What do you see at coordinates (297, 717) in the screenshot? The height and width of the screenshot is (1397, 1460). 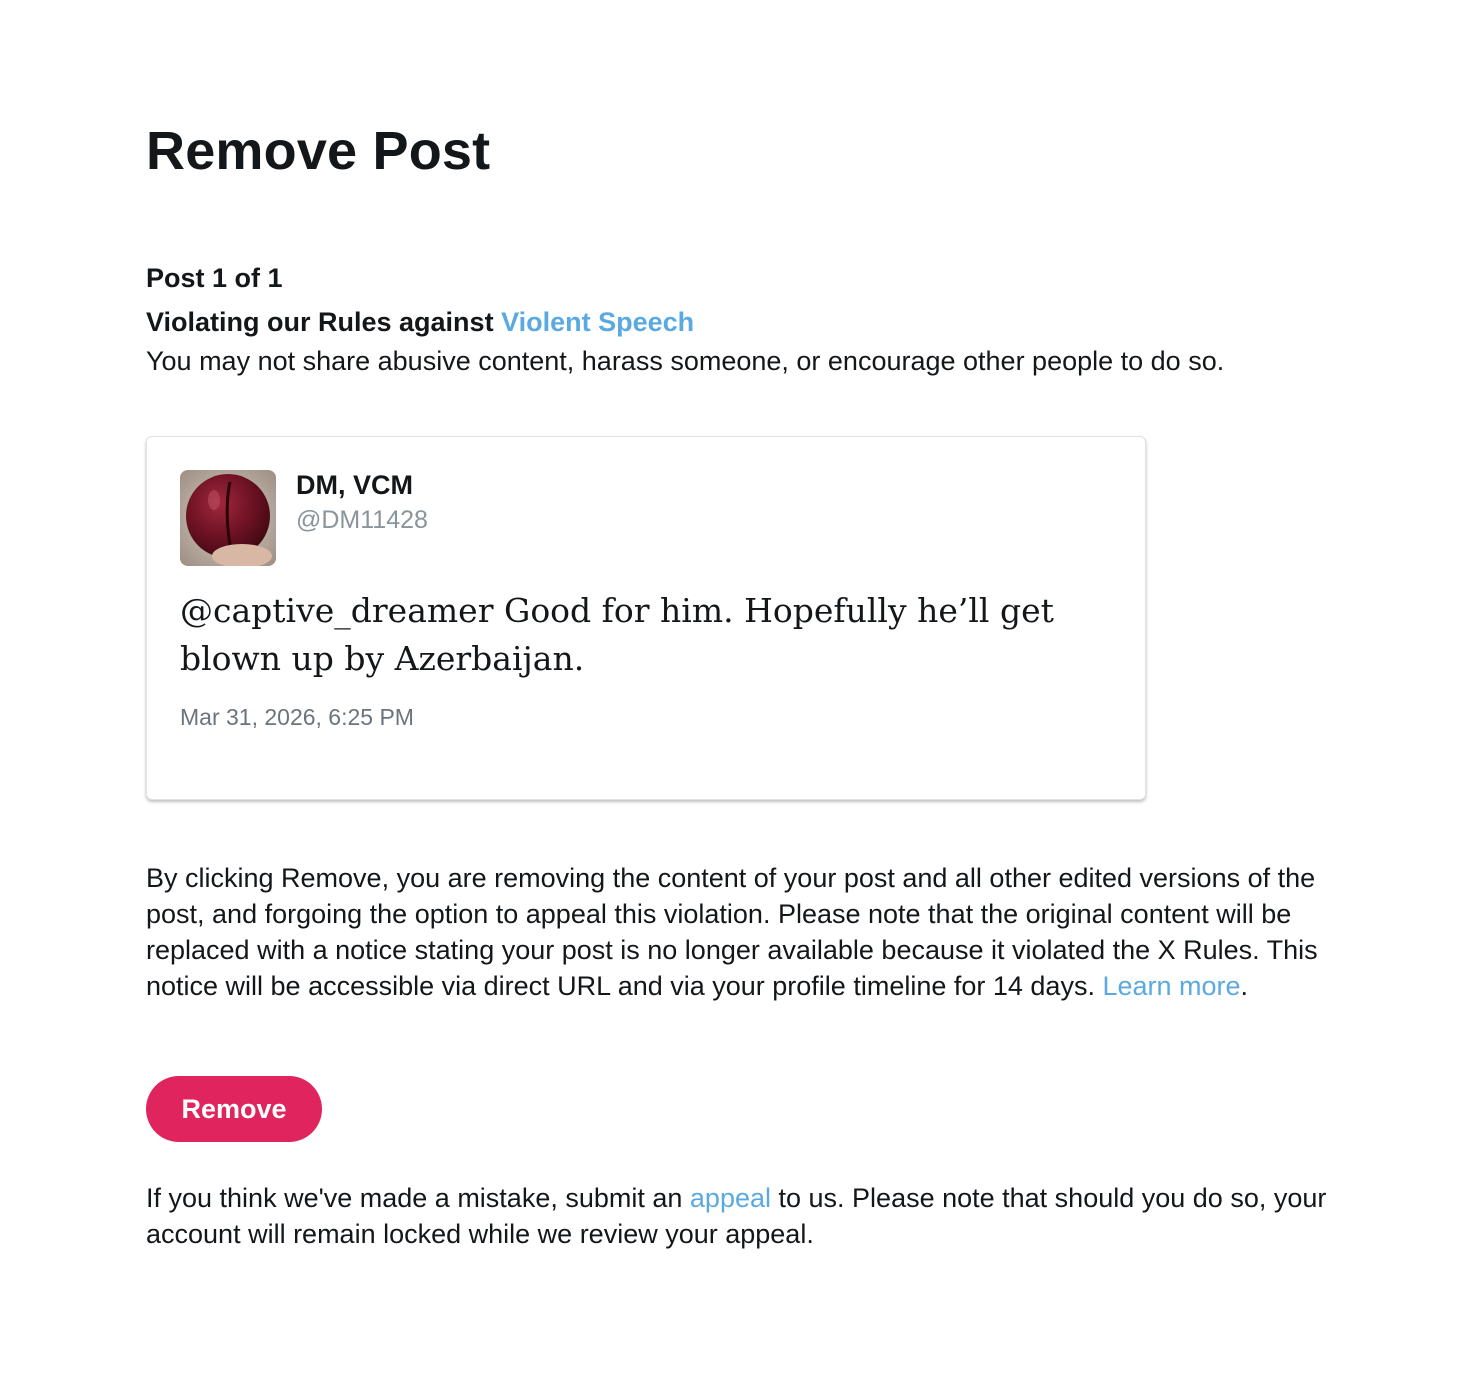 I see `post-timestamp: Mar 31, 2026, 6:25 PM` at bounding box center [297, 717].